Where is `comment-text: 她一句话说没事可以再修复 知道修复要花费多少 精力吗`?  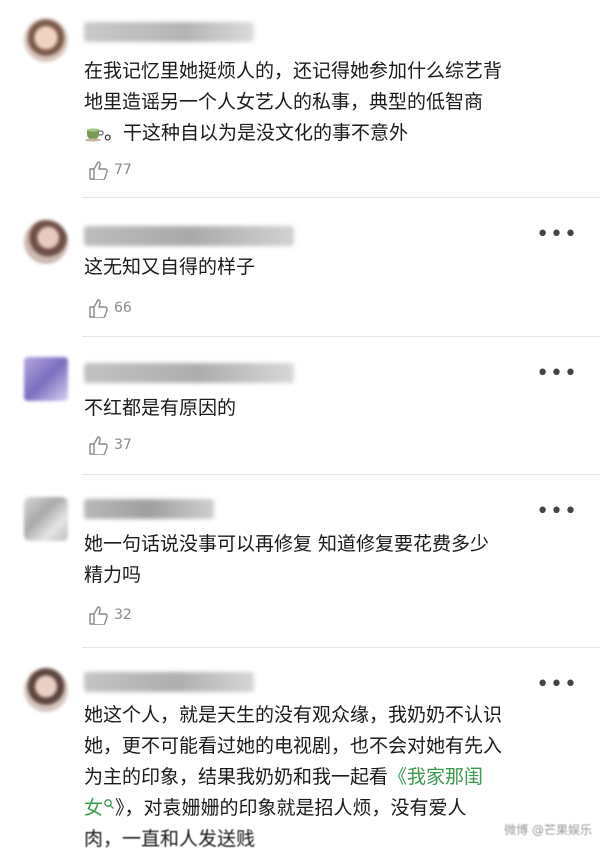 comment-text: 她一句话说没事可以再修复 知道修复要花费多少 精力吗 is located at coordinates (287, 559).